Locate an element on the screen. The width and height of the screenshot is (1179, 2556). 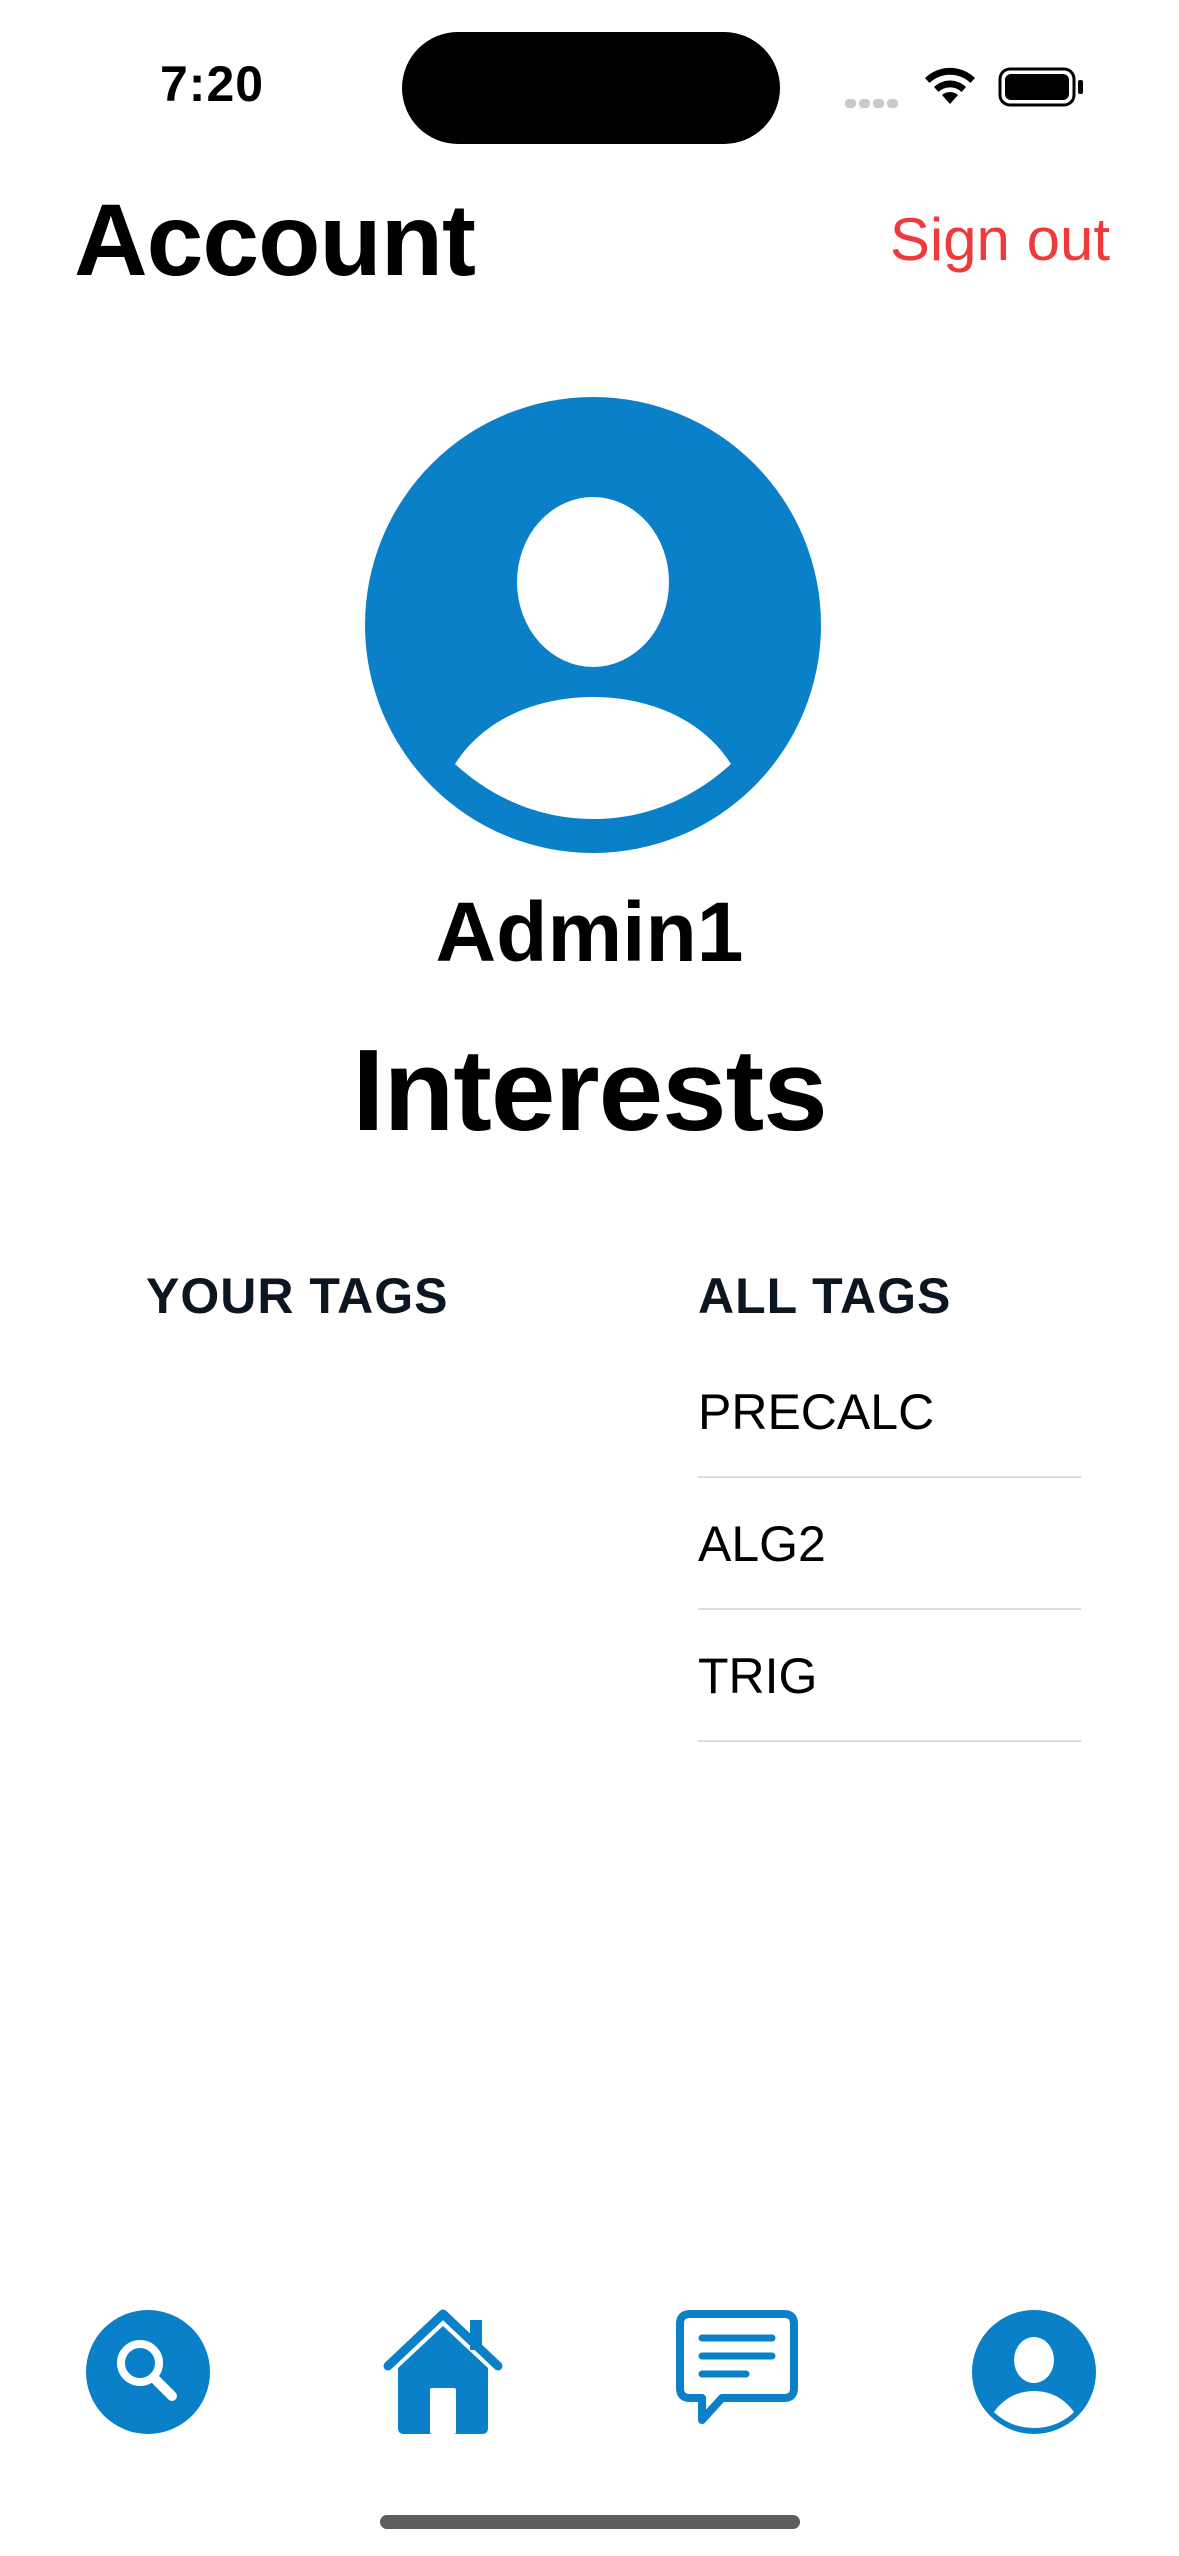
search-icon is located at coordinates (148, 2372).